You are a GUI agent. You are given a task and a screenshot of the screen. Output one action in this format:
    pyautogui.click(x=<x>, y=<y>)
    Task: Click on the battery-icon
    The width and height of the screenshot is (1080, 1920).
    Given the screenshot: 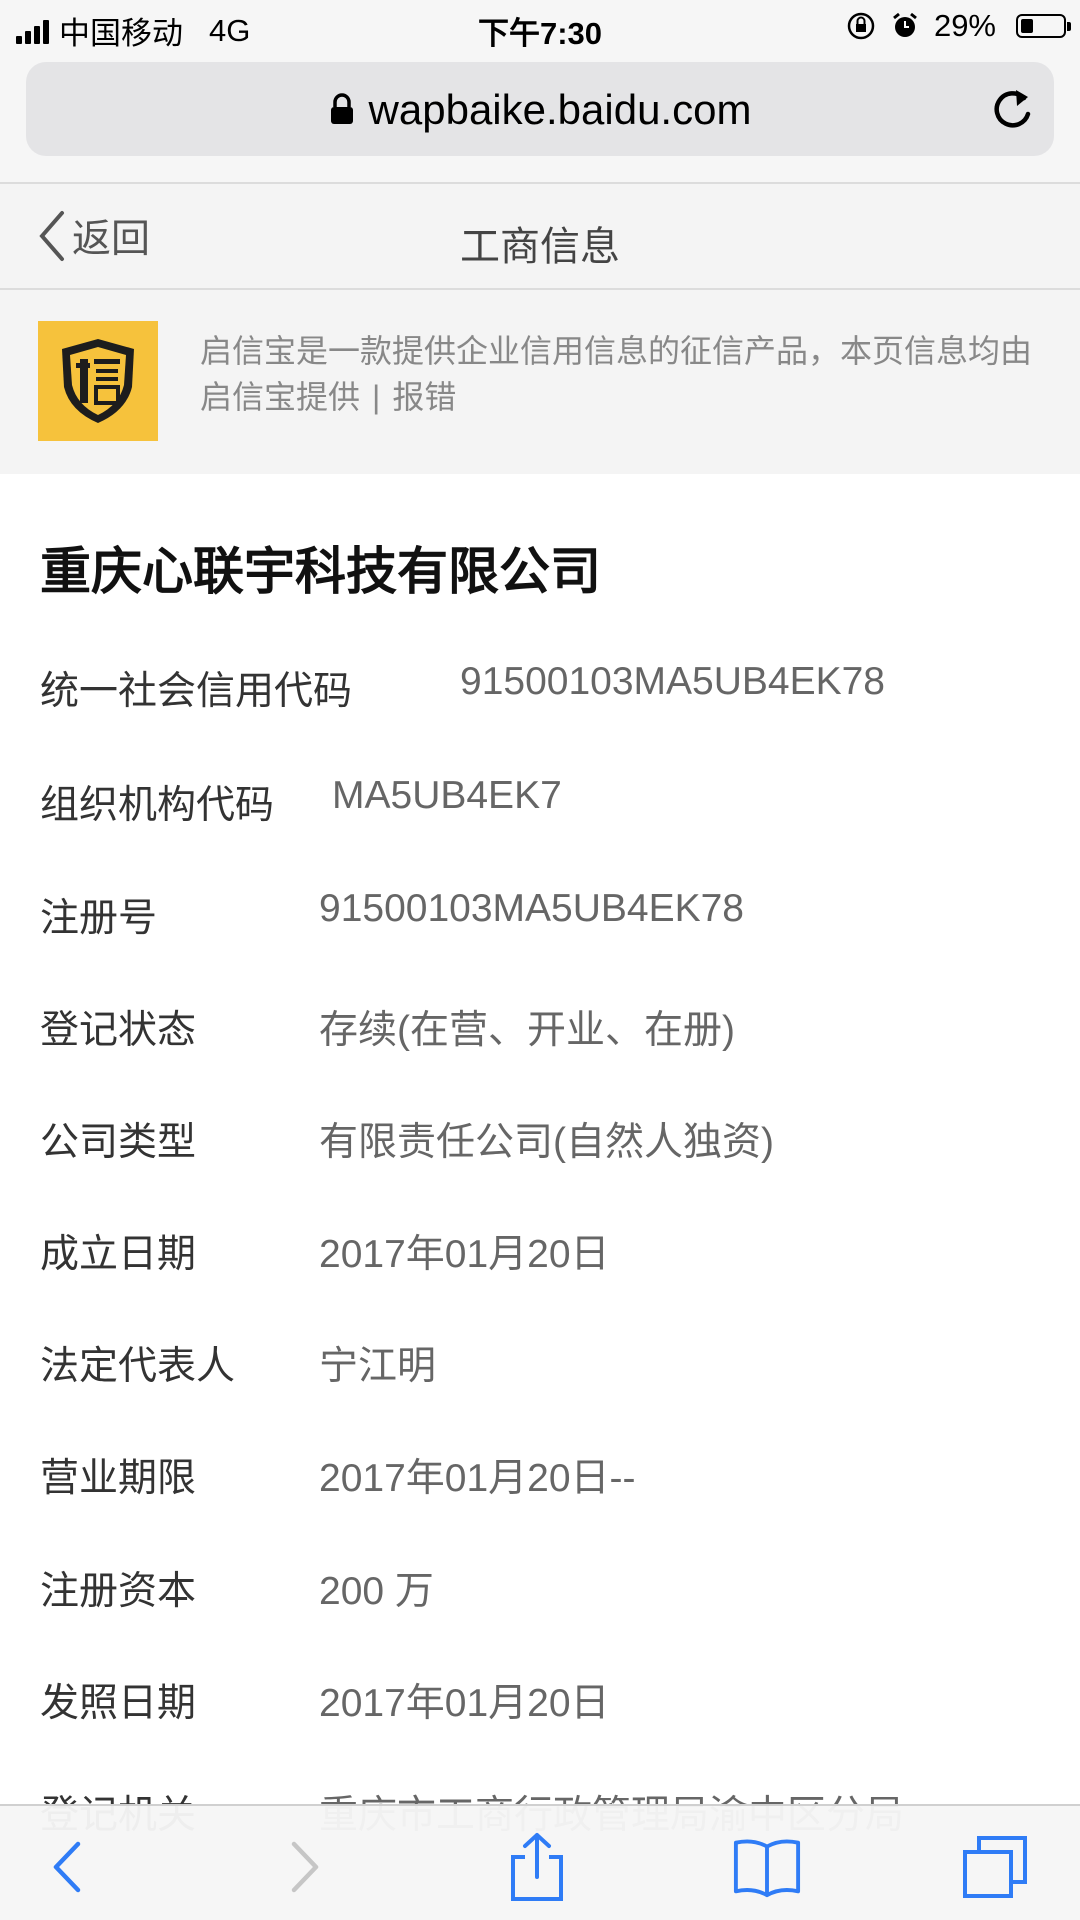 What is the action you would take?
    pyautogui.click(x=1043, y=26)
    